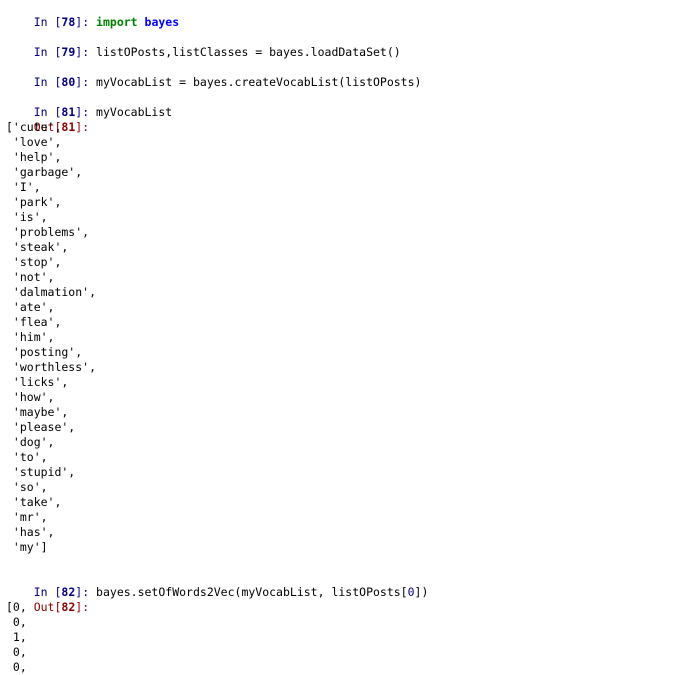 The image size is (686, 675). What do you see at coordinates (30, 532) in the screenshot?
I see `output-line: 'has',` at bounding box center [30, 532].